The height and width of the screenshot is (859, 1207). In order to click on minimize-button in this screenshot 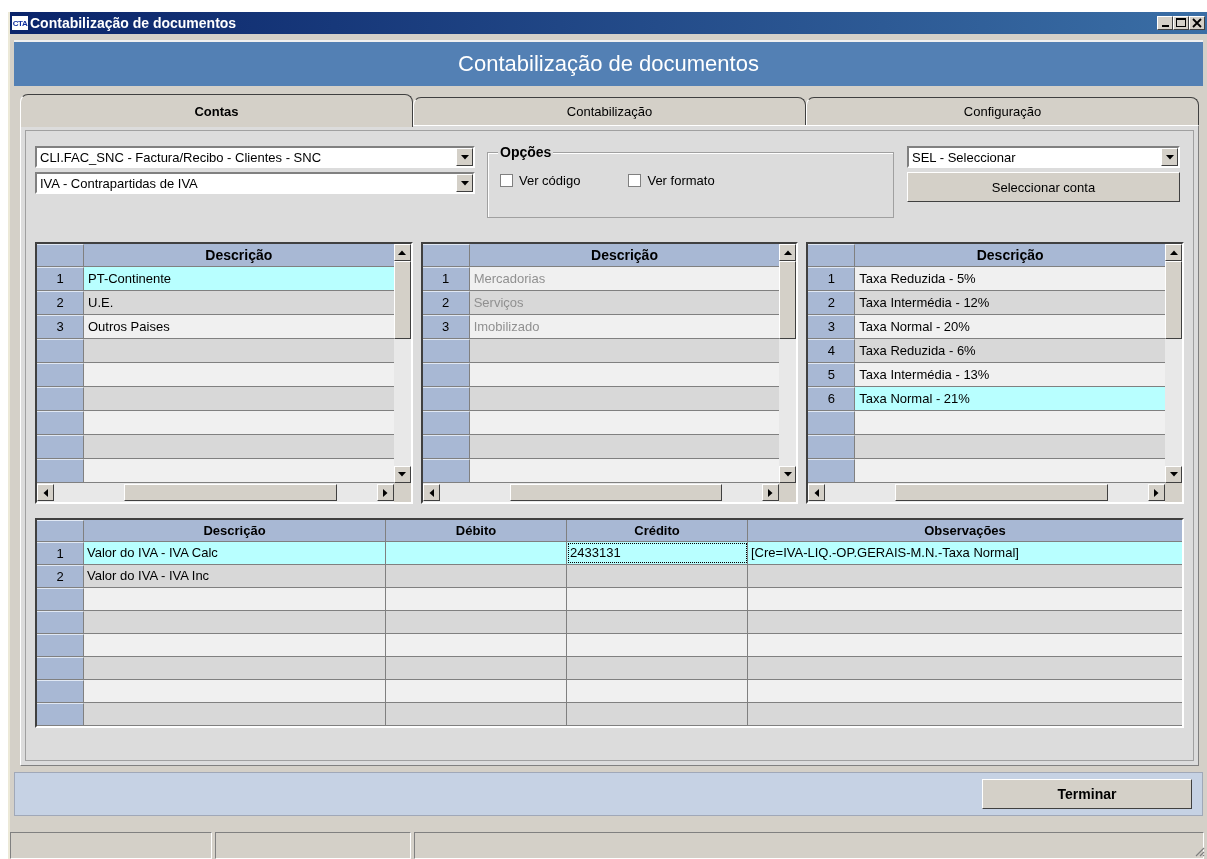, I will do `click(1165, 23)`.